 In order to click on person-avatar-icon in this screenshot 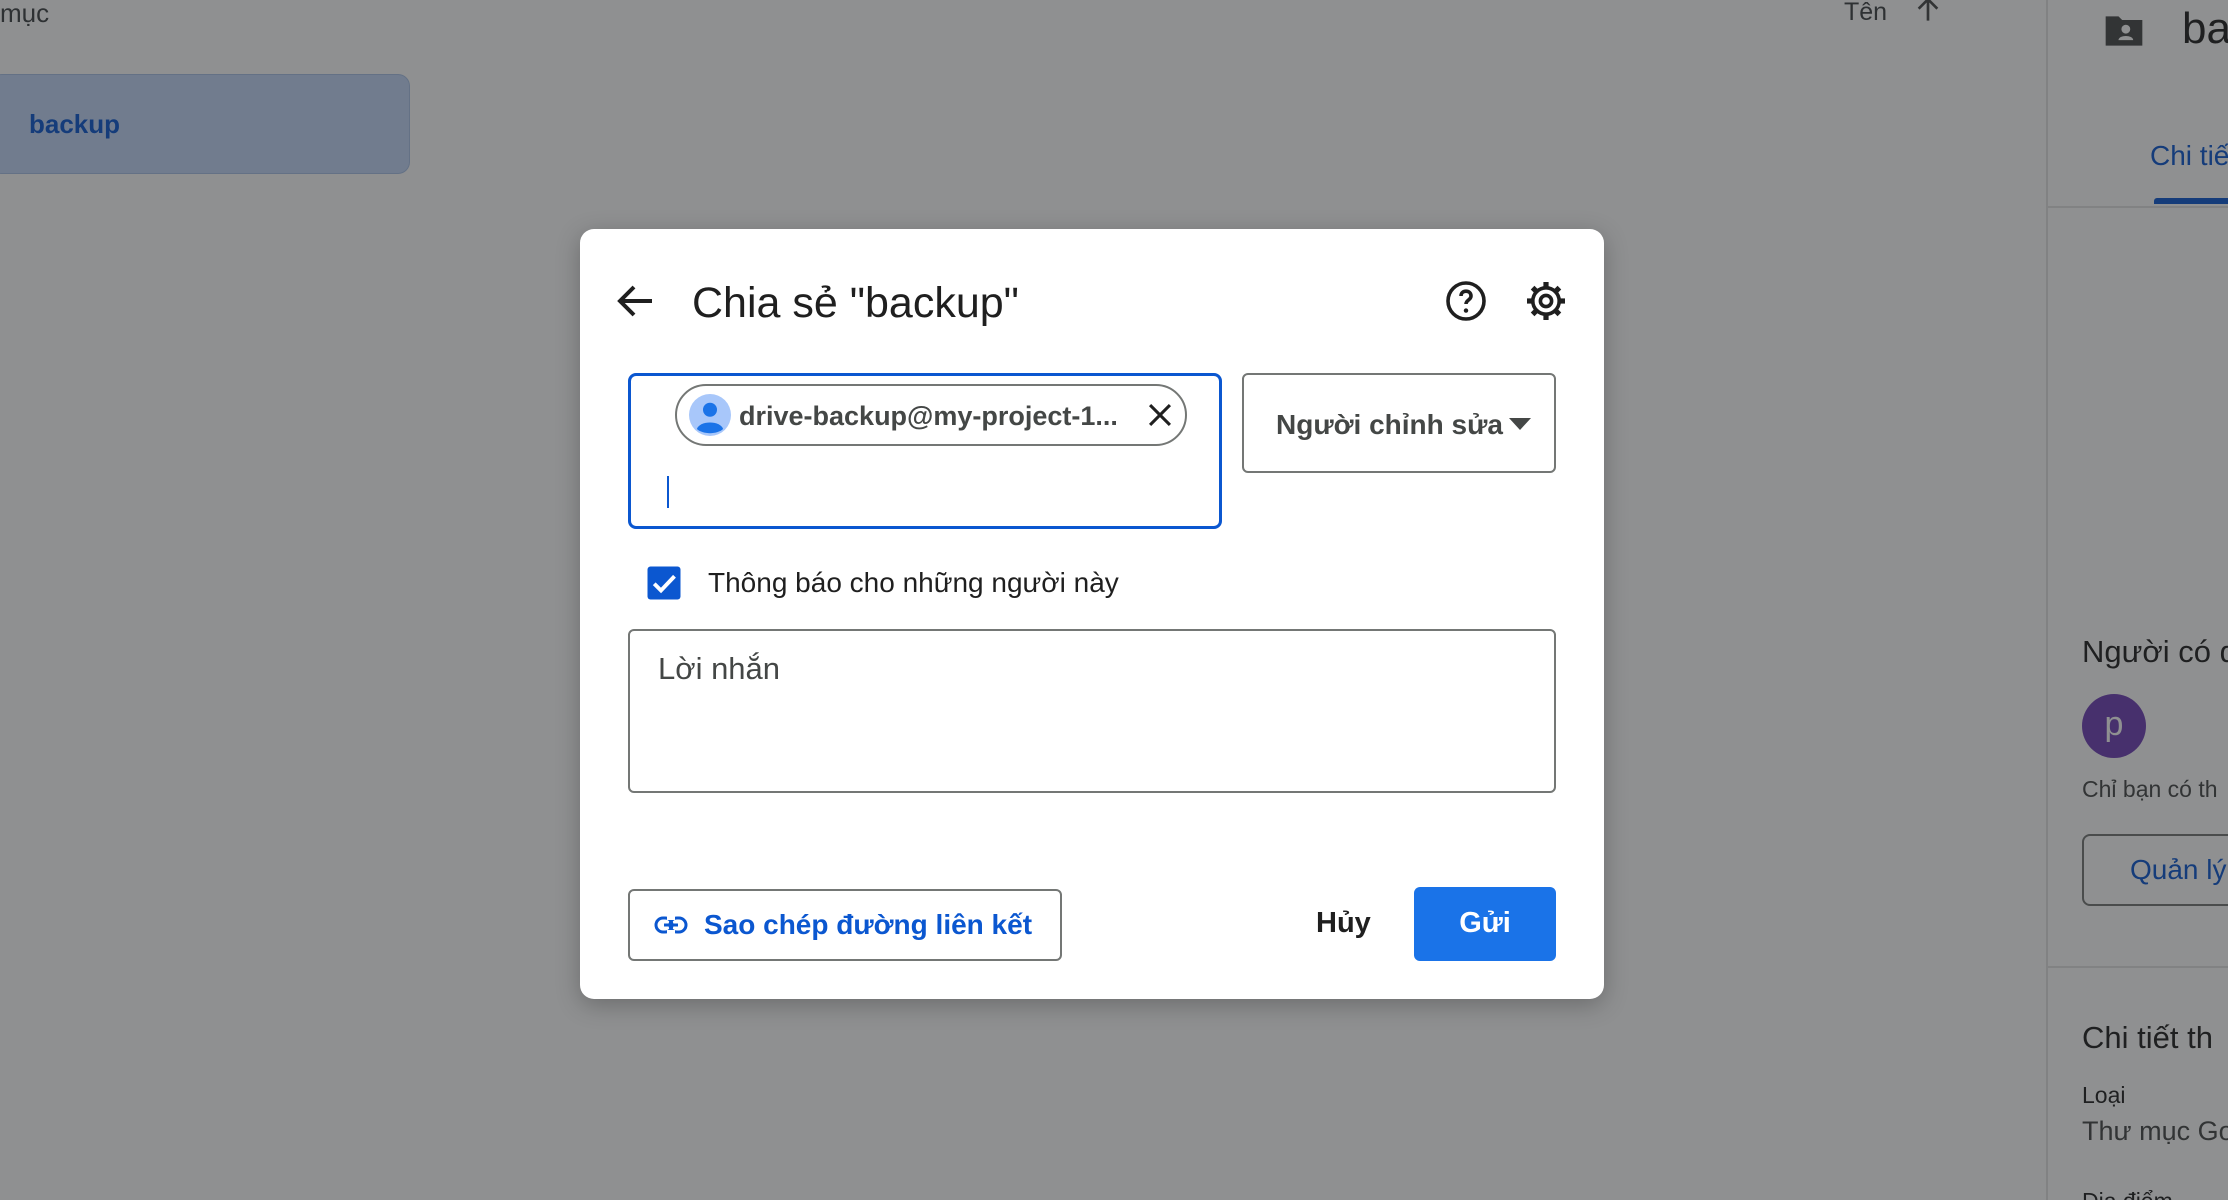, I will do `click(710, 415)`.